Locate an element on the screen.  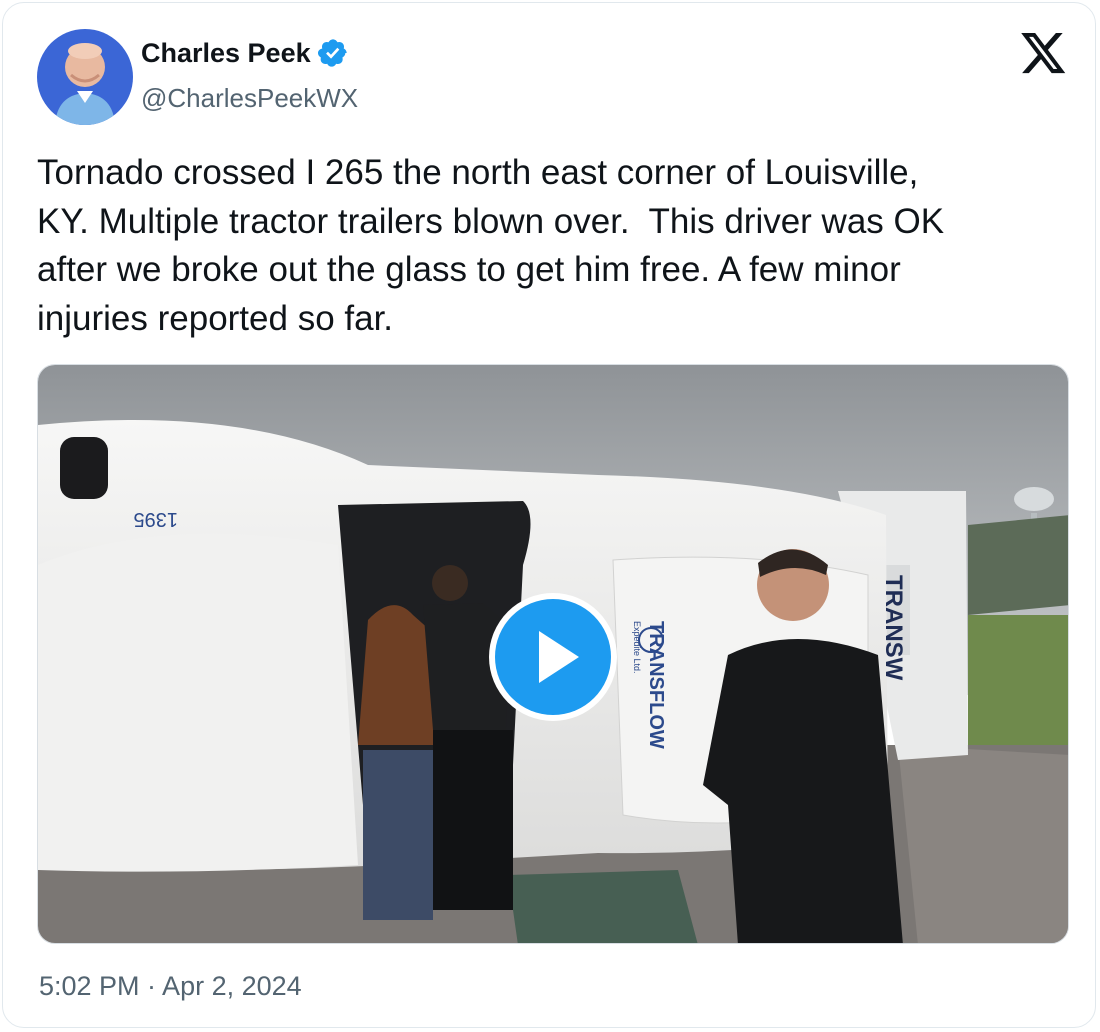
tweet-timestamp: 5:02 PM · Apr 2, 2024 is located at coordinates (170, 986).